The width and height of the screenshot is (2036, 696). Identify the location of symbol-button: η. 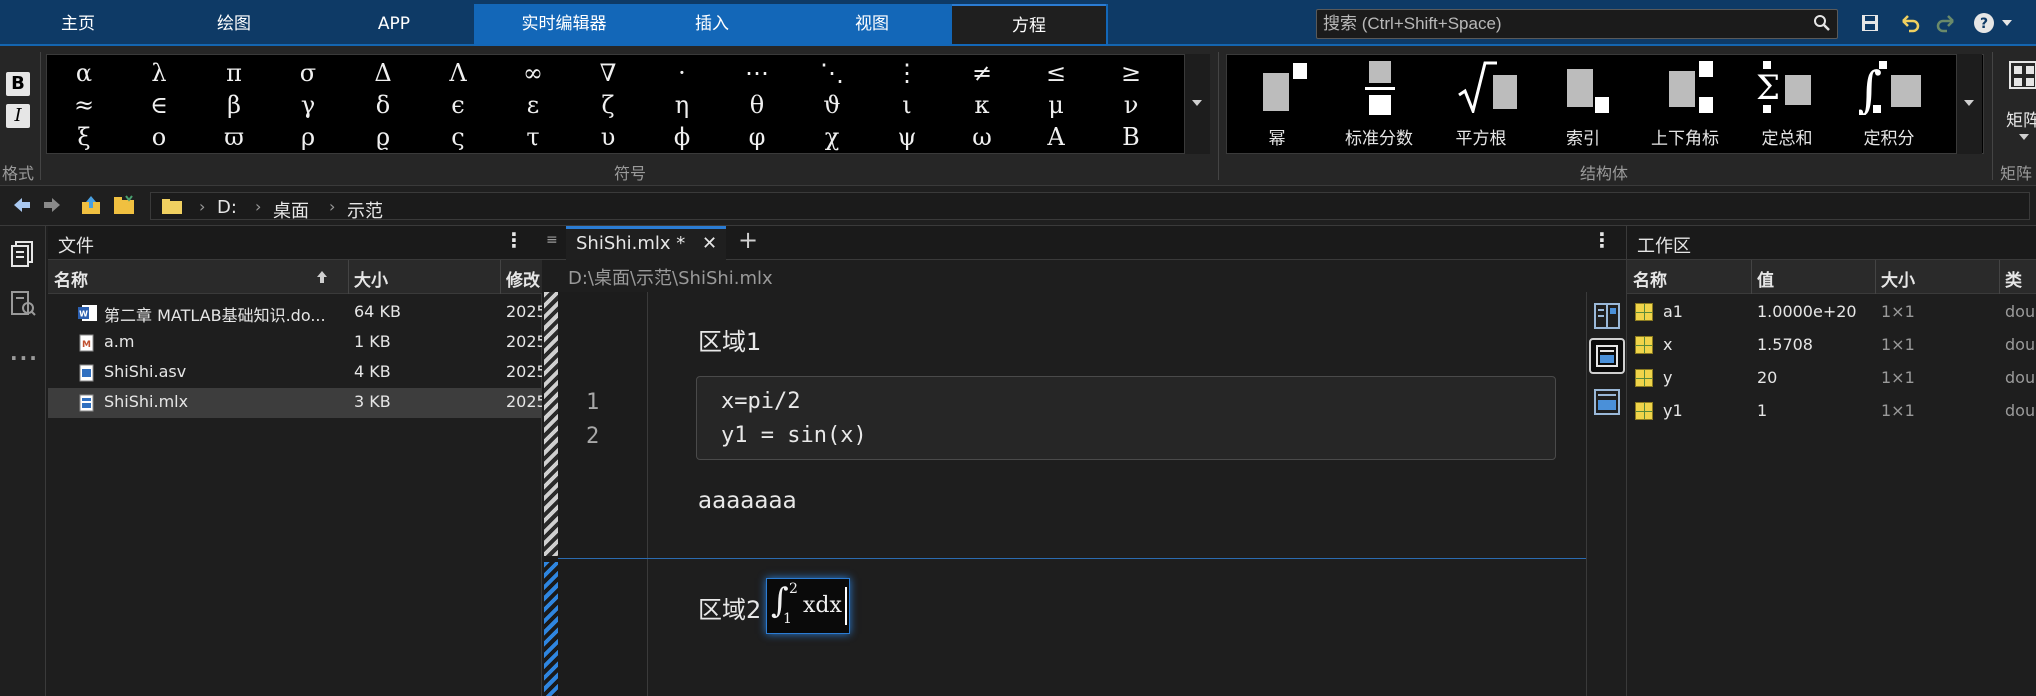
(682, 105).